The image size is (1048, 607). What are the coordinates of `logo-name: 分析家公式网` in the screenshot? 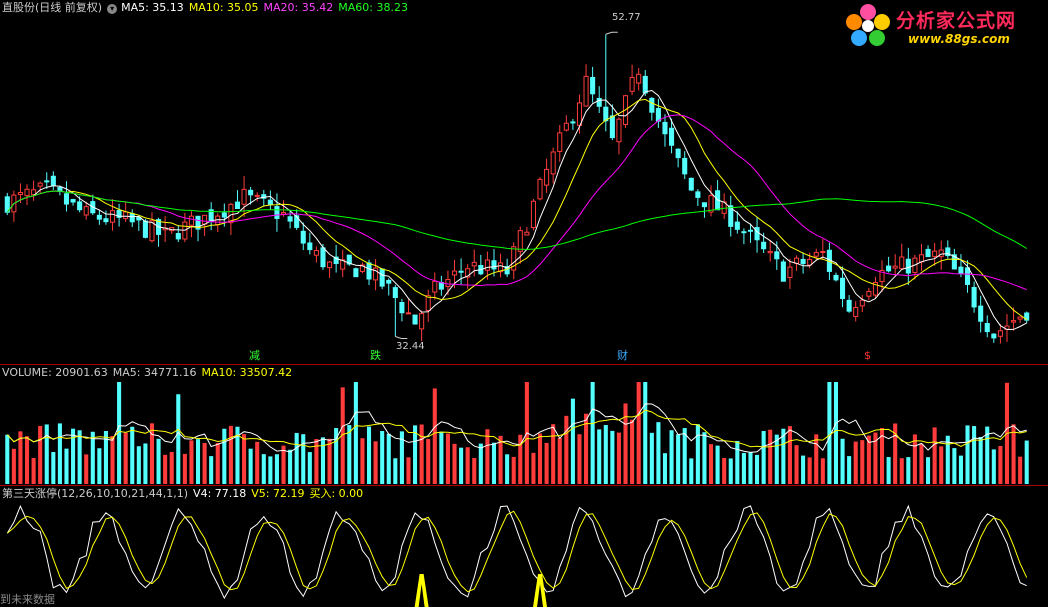 It's located at (956, 21).